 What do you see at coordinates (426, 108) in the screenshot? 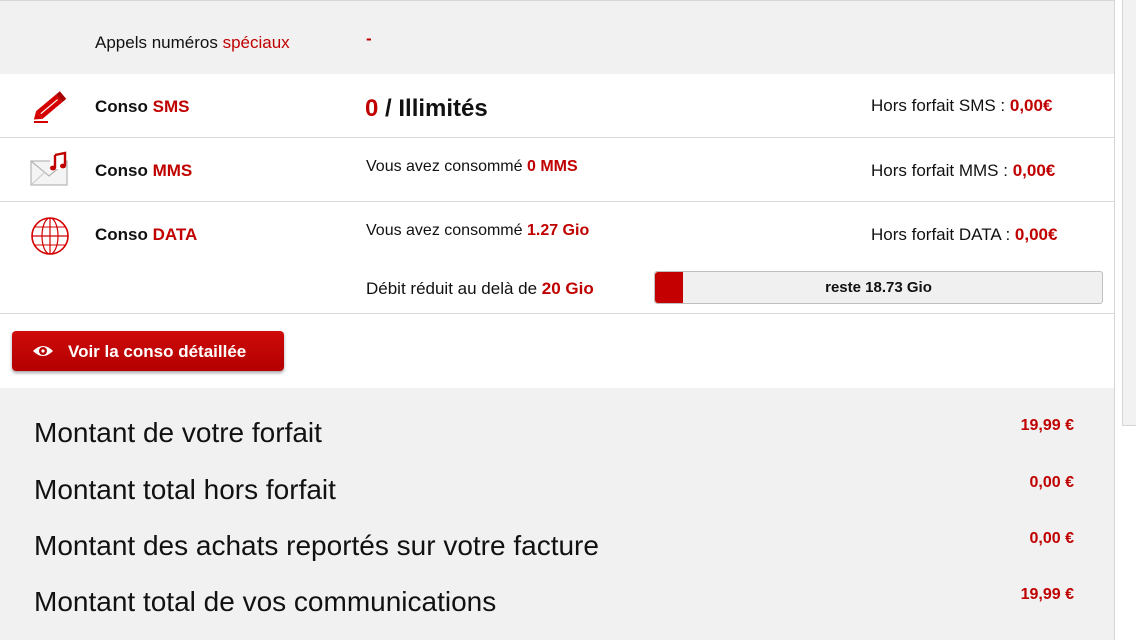
I see `sms-count: 0 / Illimités` at bounding box center [426, 108].